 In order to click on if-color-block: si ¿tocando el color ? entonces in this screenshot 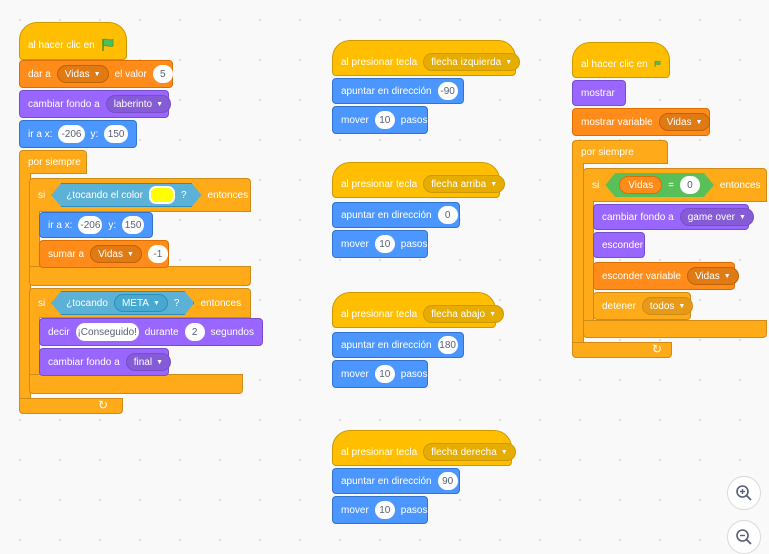, I will do `click(140, 195)`.